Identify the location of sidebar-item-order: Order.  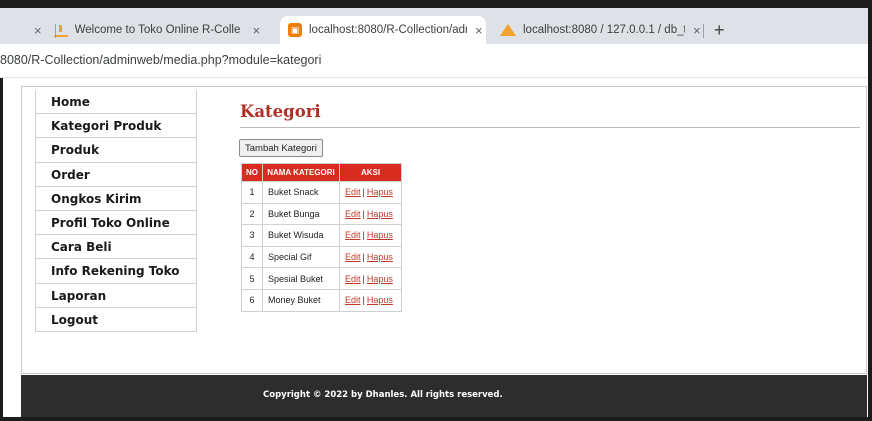
(116, 175).